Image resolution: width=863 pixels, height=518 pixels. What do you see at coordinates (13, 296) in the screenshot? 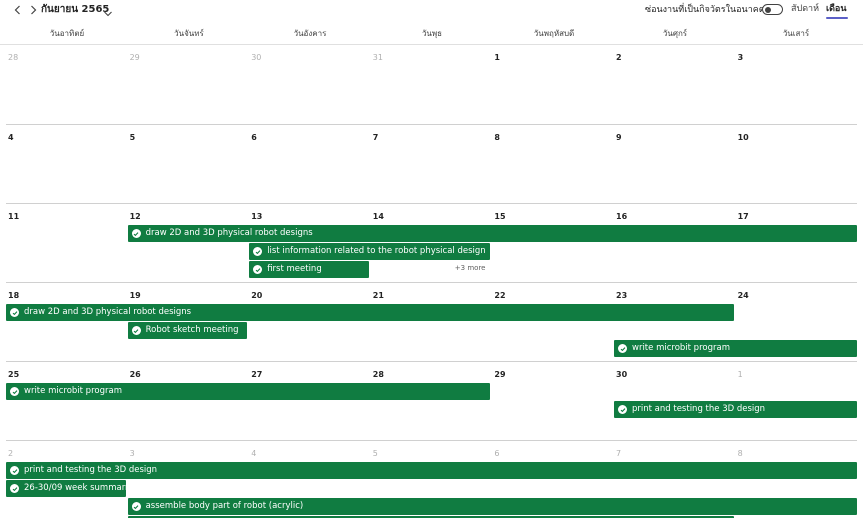
I see `day-number: 18` at bounding box center [13, 296].